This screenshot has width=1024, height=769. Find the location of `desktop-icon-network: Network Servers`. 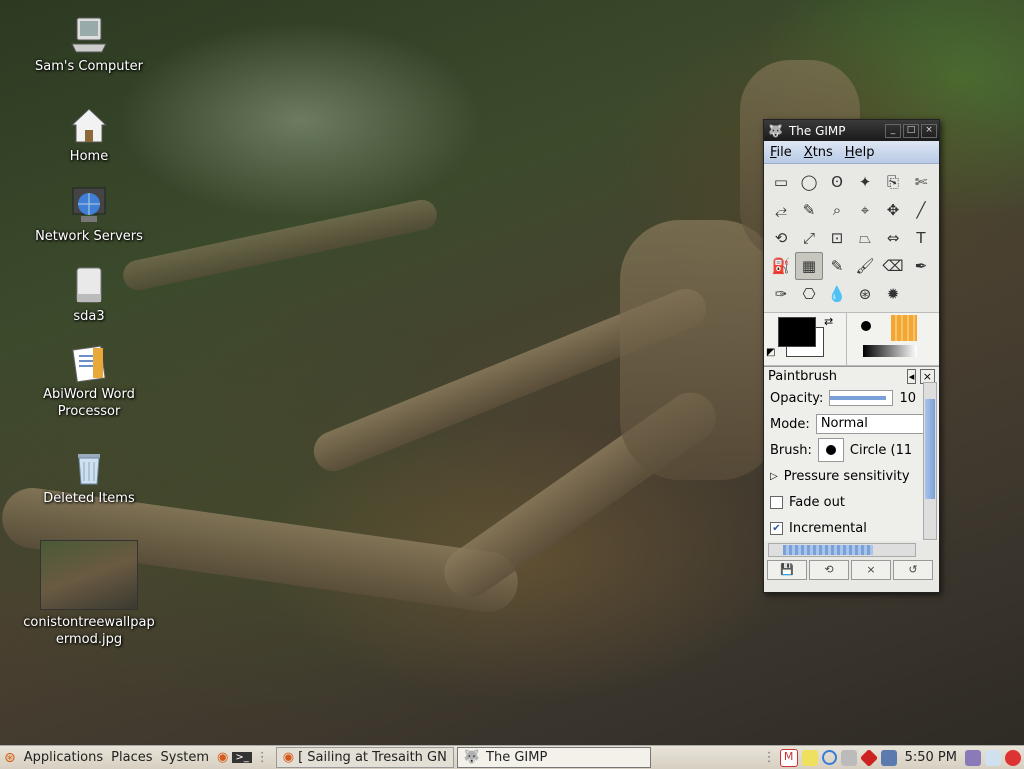

desktop-icon-network: Network Servers is located at coordinates (89, 215).